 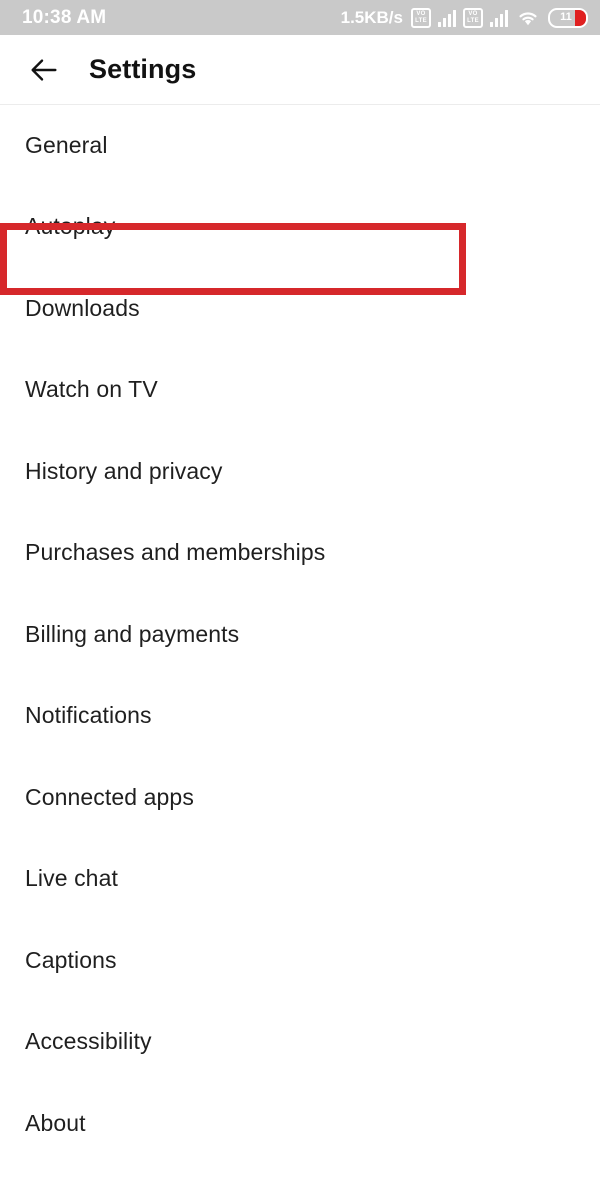 I want to click on settings-item-general: General, so click(x=300, y=146).